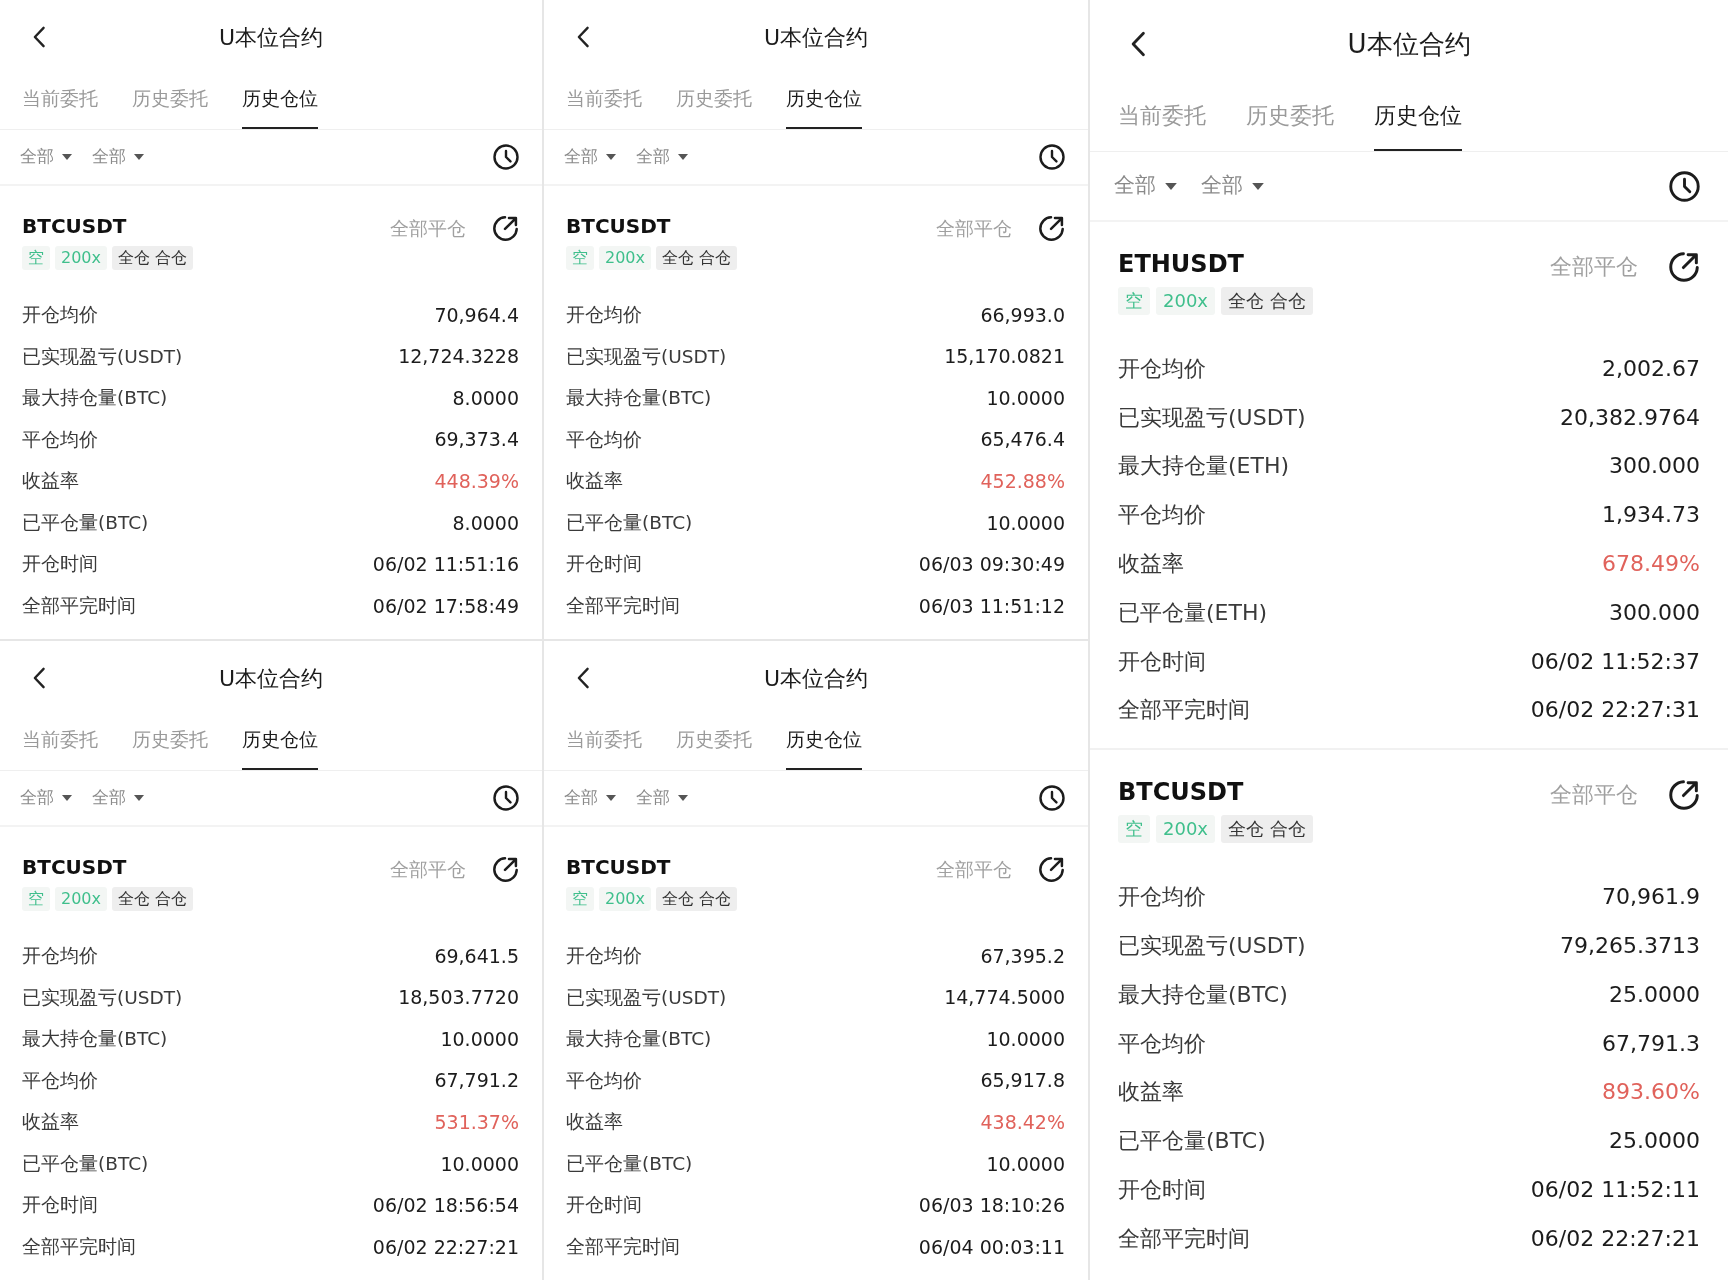 This screenshot has width=1728, height=1280. What do you see at coordinates (1022, 1122) in the screenshot?
I see `field-value: 438.42%` at bounding box center [1022, 1122].